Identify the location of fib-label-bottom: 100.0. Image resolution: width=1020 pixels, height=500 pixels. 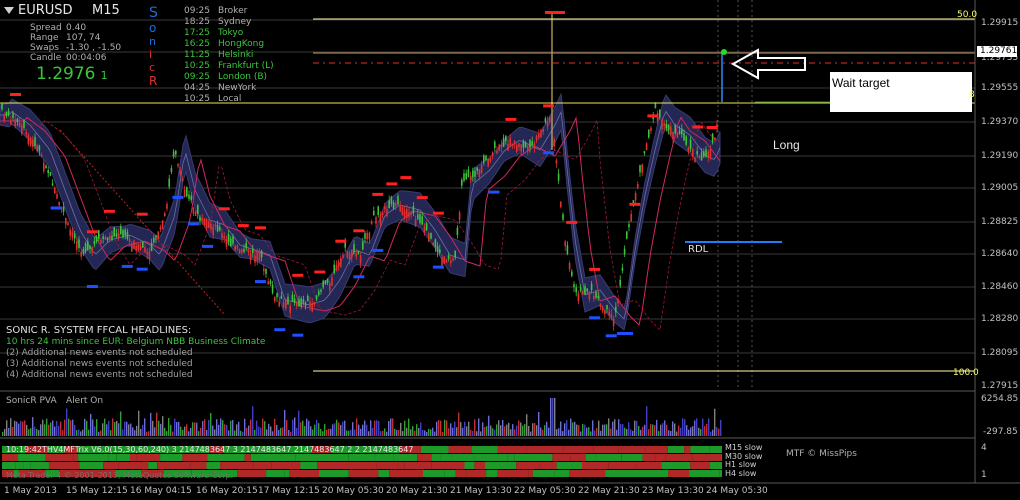
(966, 373).